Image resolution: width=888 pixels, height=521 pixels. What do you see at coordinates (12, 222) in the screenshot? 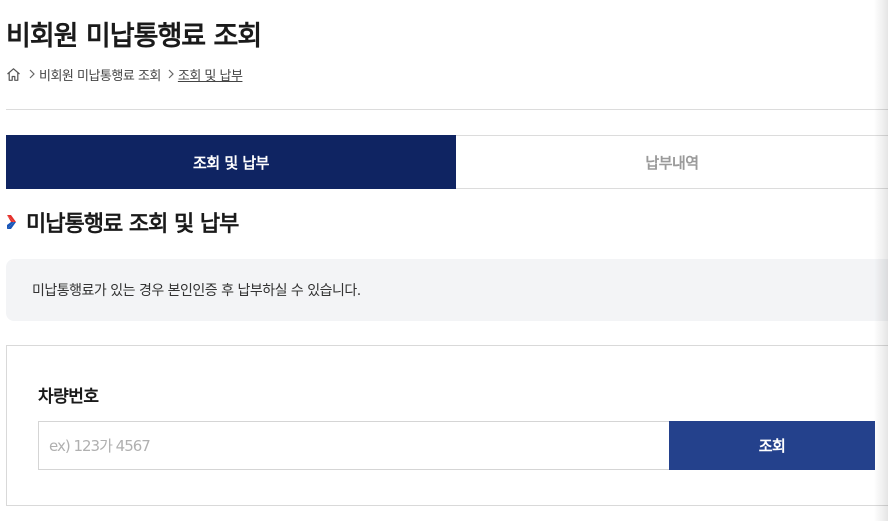
I see `chevron-marker-icon` at bounding box center [12, 222].